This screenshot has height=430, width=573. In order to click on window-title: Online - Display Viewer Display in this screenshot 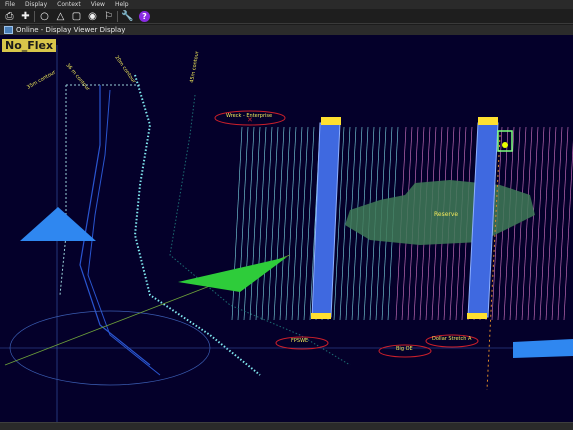, I will do `click(71, 30)`.